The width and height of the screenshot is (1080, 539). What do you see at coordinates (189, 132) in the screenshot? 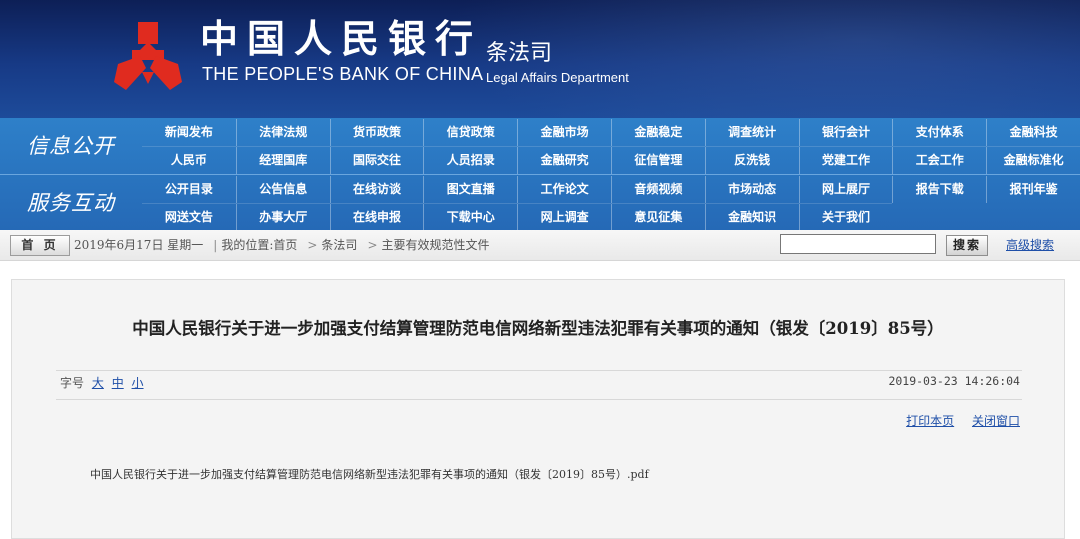
I see `nav-item: 新闻发布` at bounding box center [189, 132].